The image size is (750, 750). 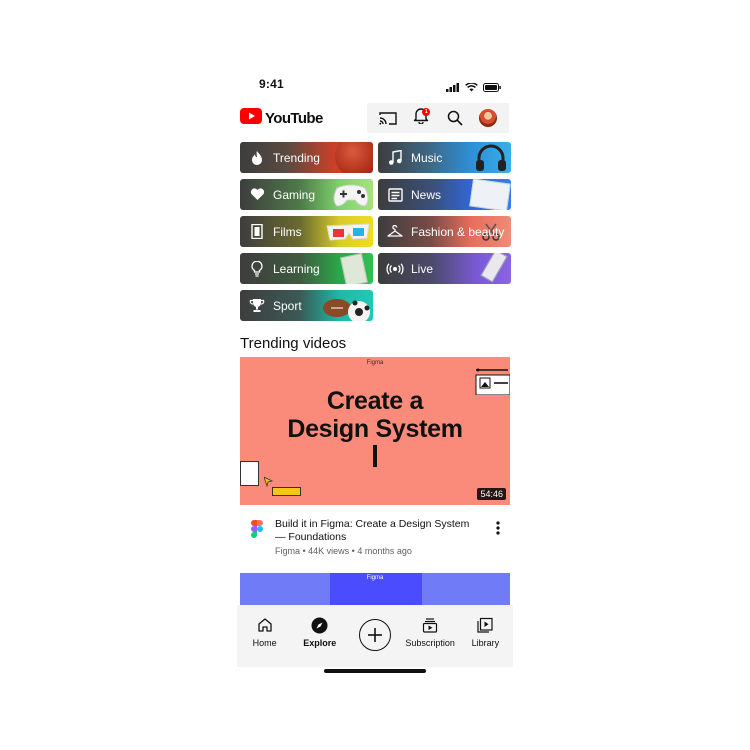 What do you see at coordinates (422, 268) in the screenshot?
I see `category-label: Live` at bounding box center [422, 268].